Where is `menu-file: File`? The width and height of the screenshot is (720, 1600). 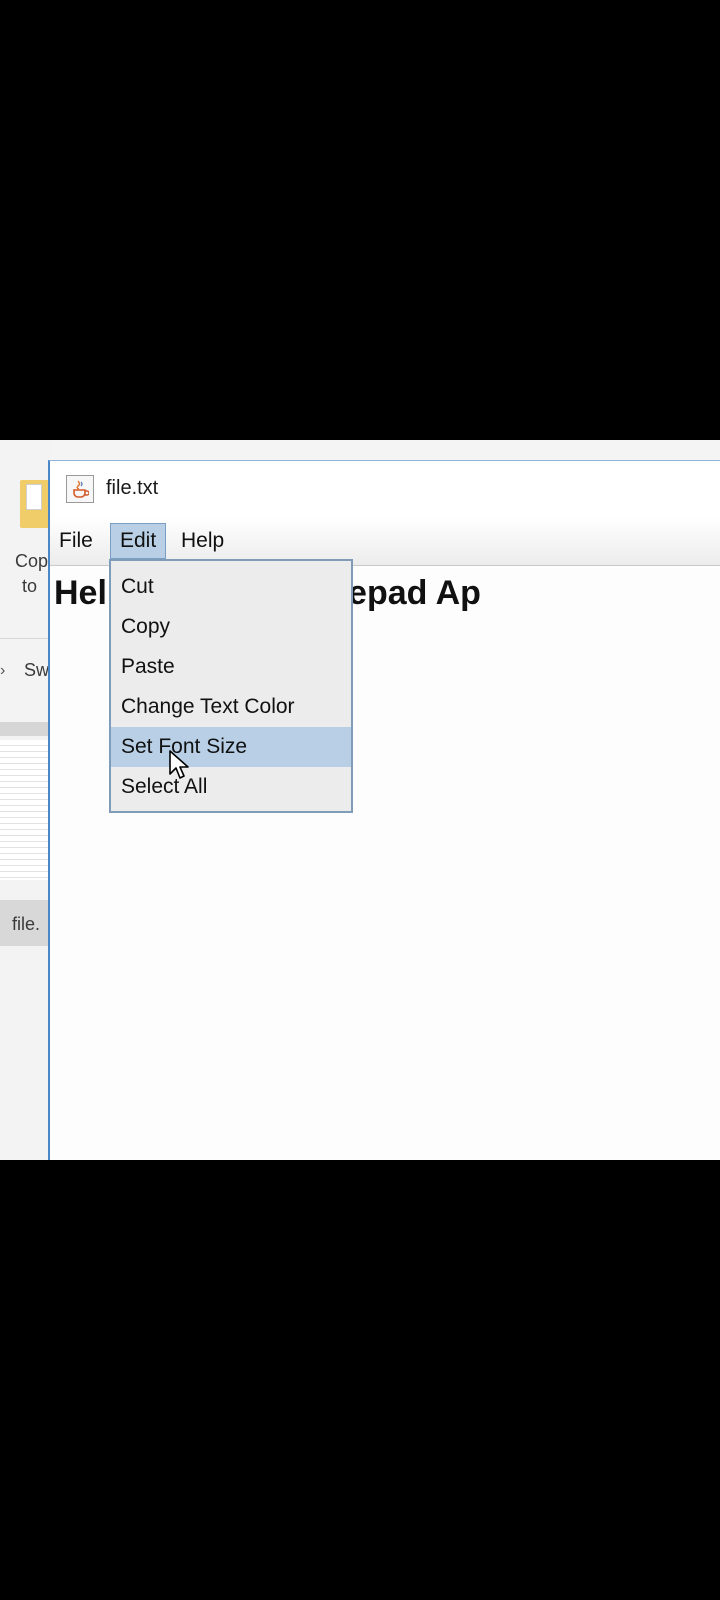 menu-file: File is located at coordinates (76, 541).